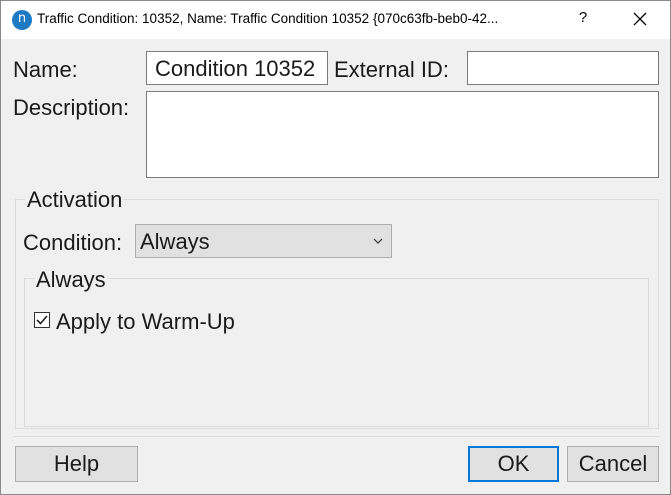 Image resolution: width=671 pixels, height=495 pixels. Describe the element at coordinates (175, 241) in the screenshot. I see `condition-select-value: Always` at that location.